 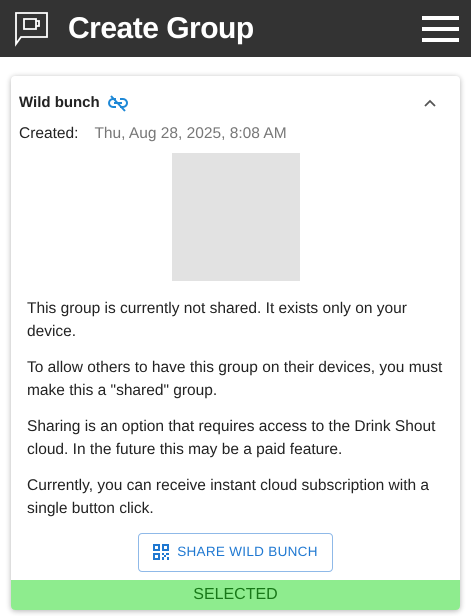 I want to click on chevron-up-icon, so click(x=430, y=103).